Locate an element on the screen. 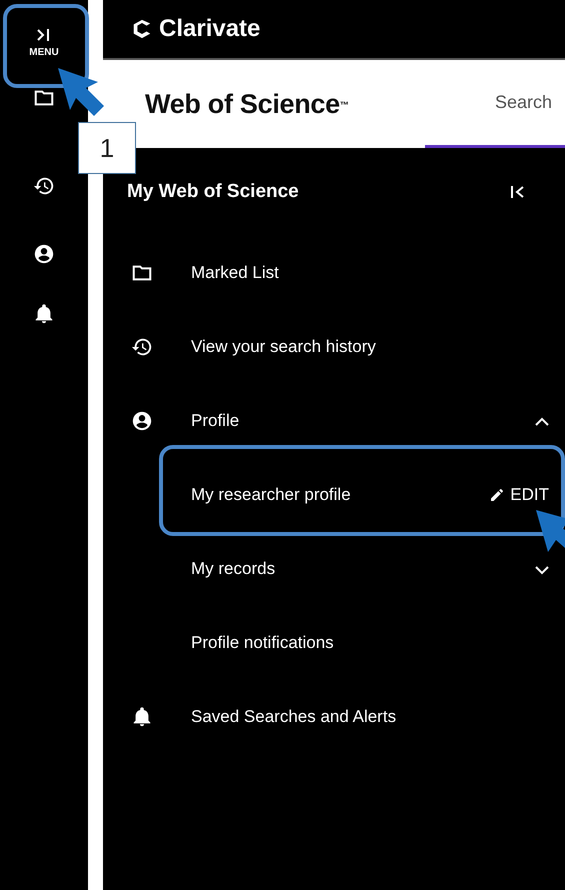 The image size is (565, 890). panel-title: My Web of Science is located at coordinates (213, 192).